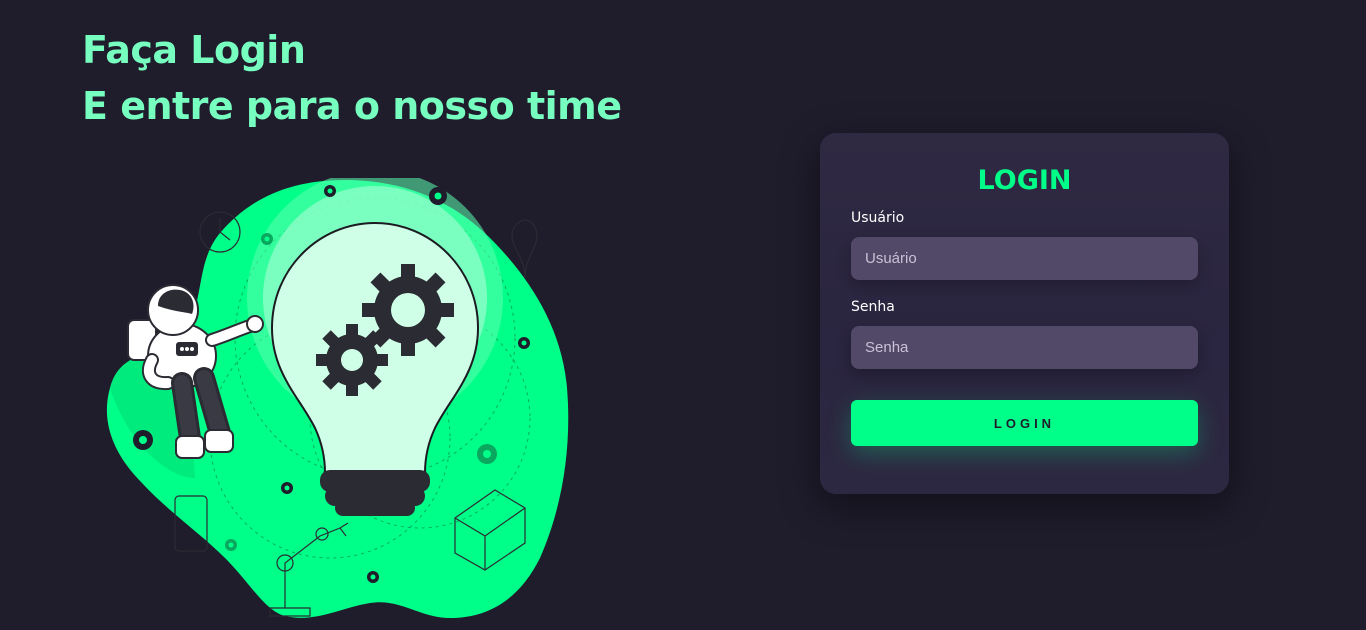  Describe the element at coordinates (375, 493) in the screenshot. I see `bulb-base` at that location.